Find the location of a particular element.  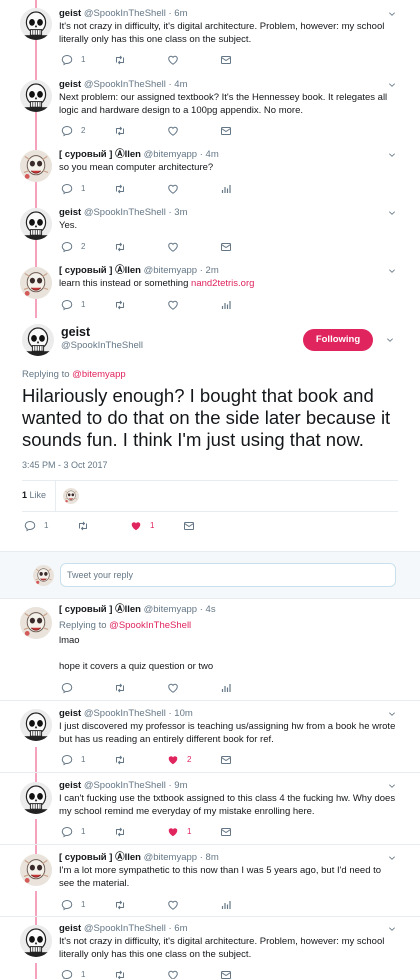

tweet-time: 10m is located at coordinates (183, 713).